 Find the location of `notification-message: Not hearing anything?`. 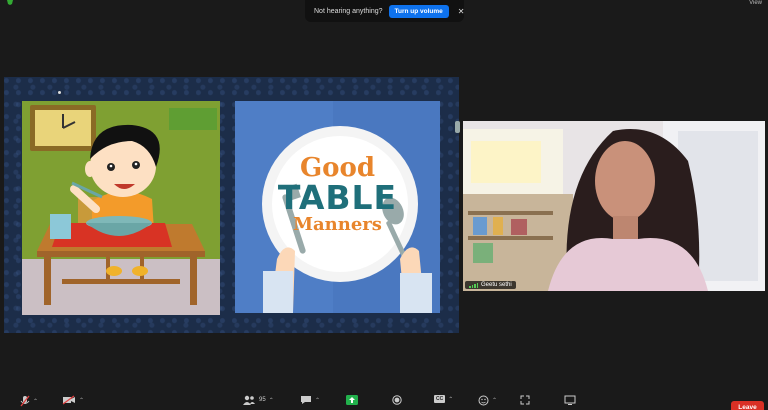

notification-message: Not hearing anything? is located at coordinates (348, 11).